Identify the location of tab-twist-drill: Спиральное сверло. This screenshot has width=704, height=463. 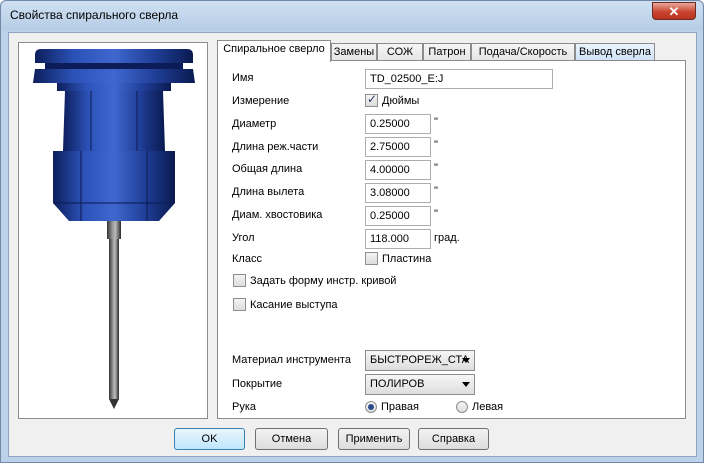
(274, 51).